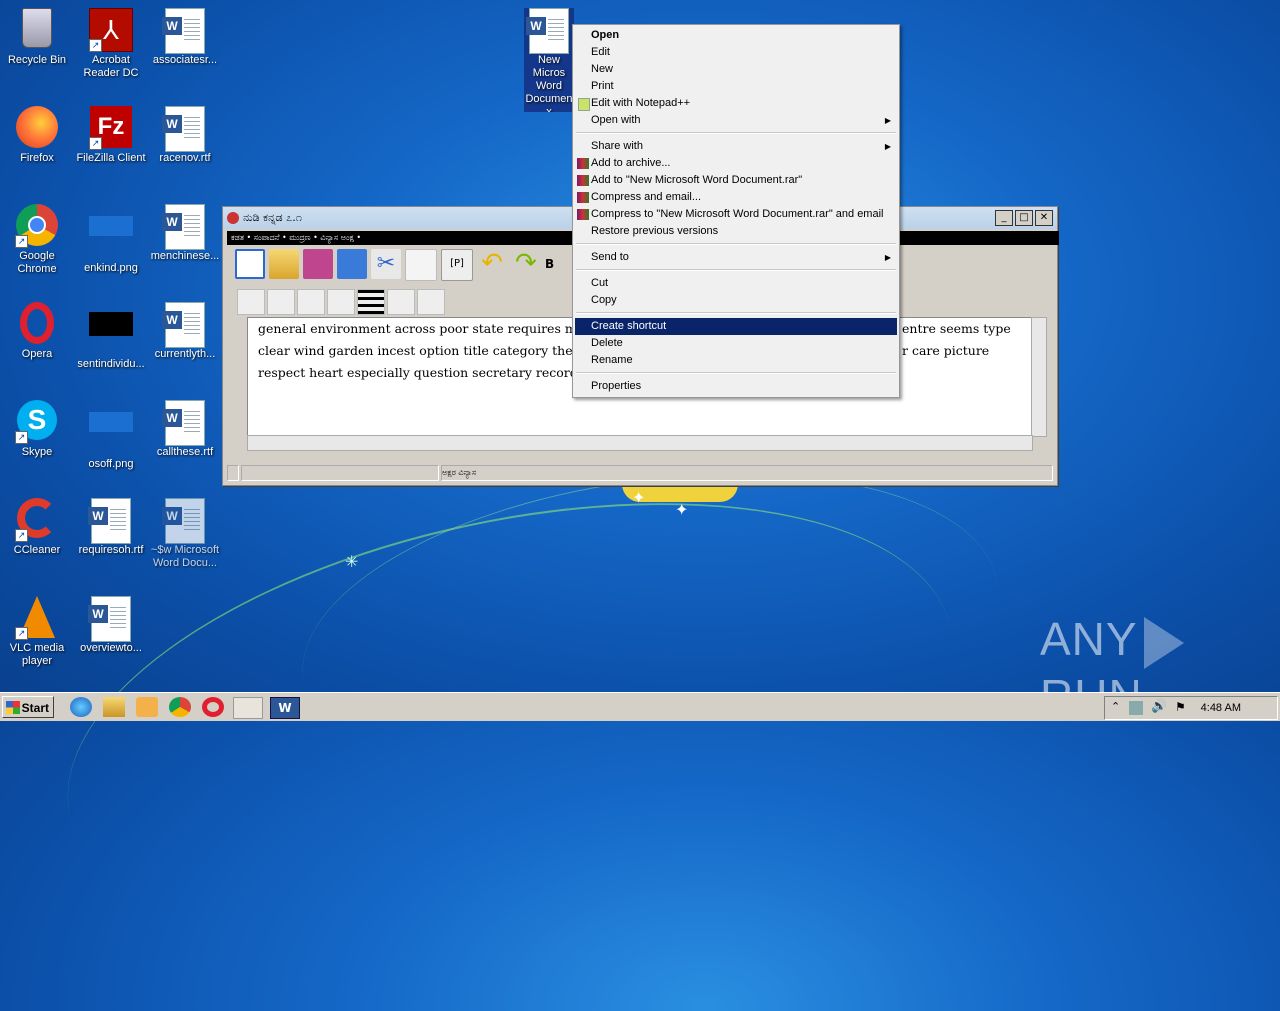 This screenshot has height=1011, width=1280. I want to click on media-player-icon, so click(147, 707).